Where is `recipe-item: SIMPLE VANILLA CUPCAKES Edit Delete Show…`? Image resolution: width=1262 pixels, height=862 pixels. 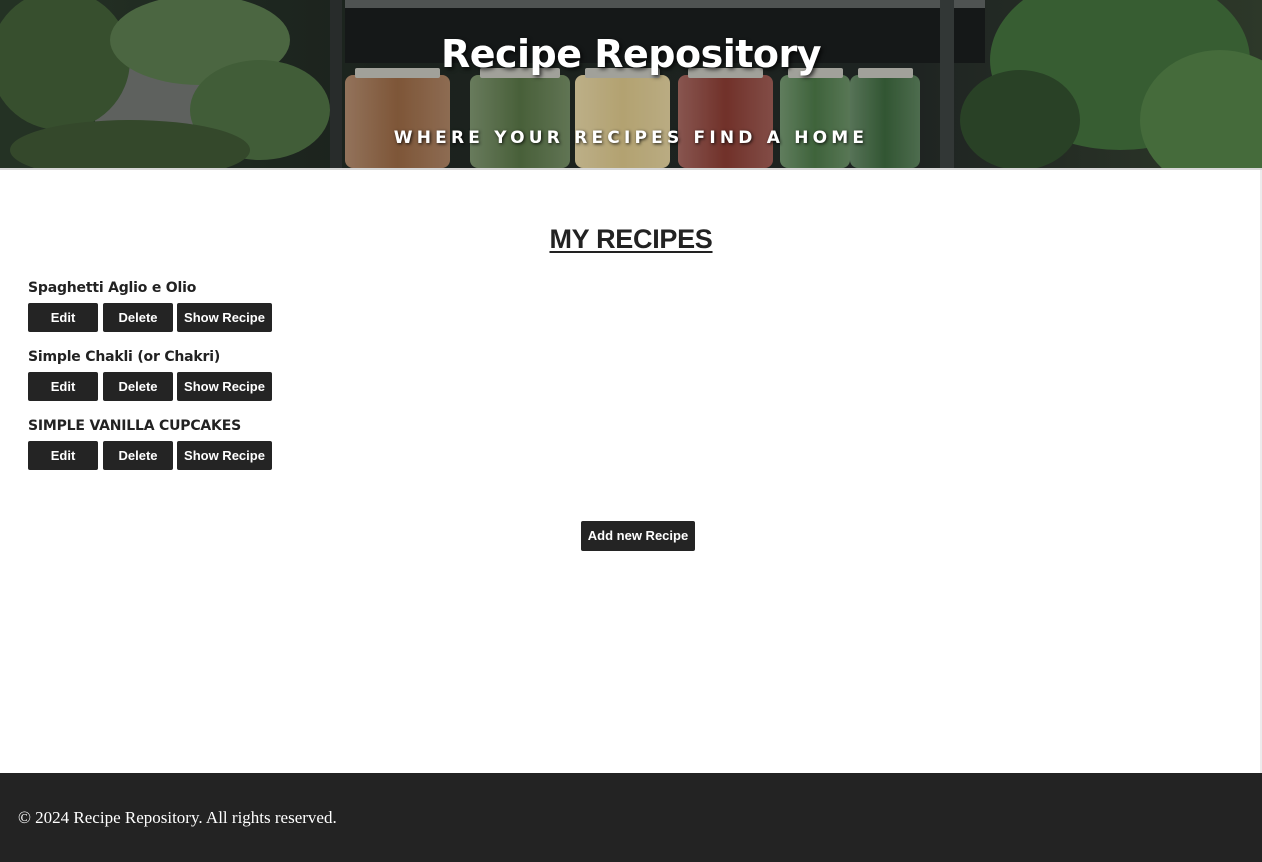 recipe-item: SIMPLE VANILLA CUPCAKES Edit Delete Show… is located at coordinates (328, 450).